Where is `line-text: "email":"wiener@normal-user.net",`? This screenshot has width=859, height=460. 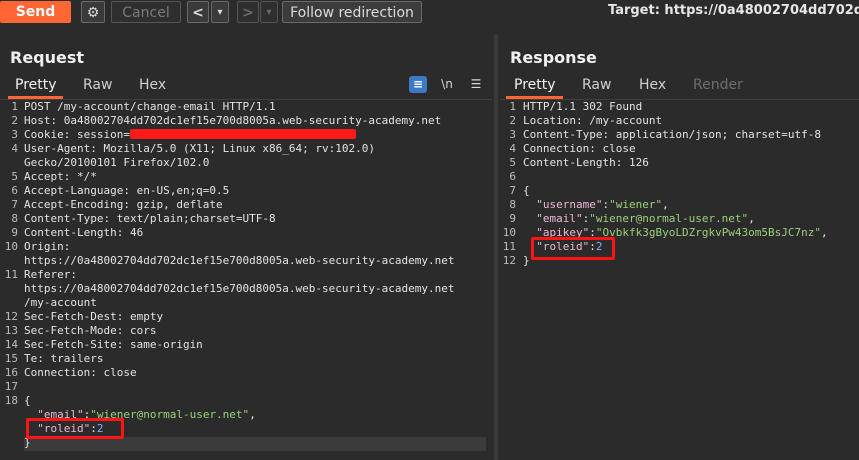 line-text: "email":"wiener@normal-user.net", is located at coordinates (645, 218).